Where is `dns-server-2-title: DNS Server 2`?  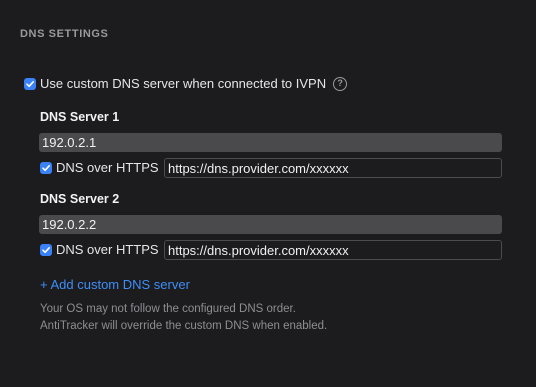
dns-server-2-title: DNS Server 2 is located at coordinates (80, 199).